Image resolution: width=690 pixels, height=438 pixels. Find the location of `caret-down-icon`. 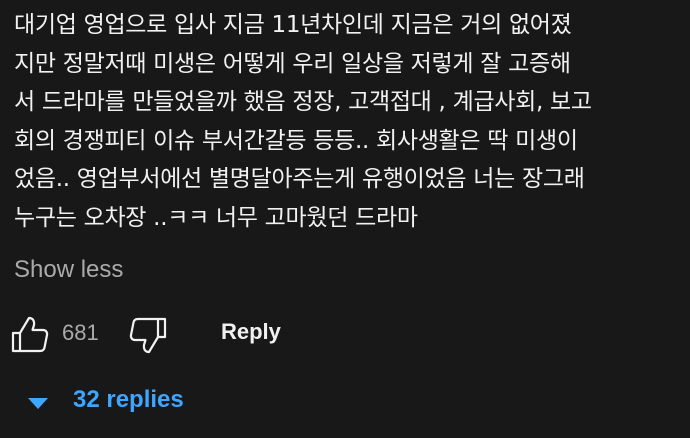

caret-down-icon is located at coordinates (38, 403).